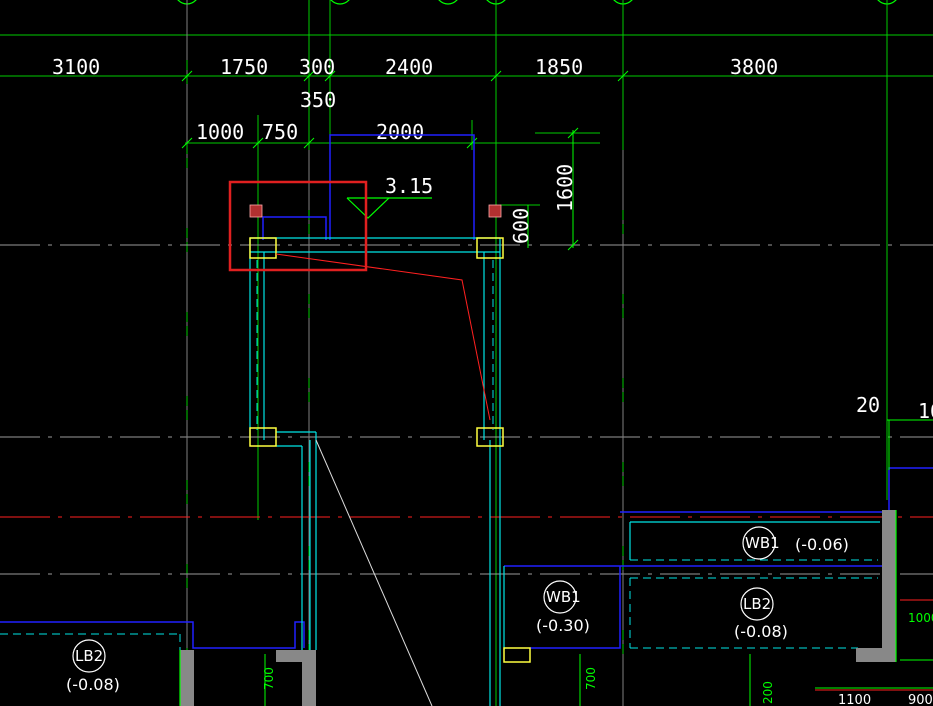 This screenshot has width=933, height=706. Describe the element at coordinates (925, 411) in the screenshot. I see `right-text-16: 16` at that location.